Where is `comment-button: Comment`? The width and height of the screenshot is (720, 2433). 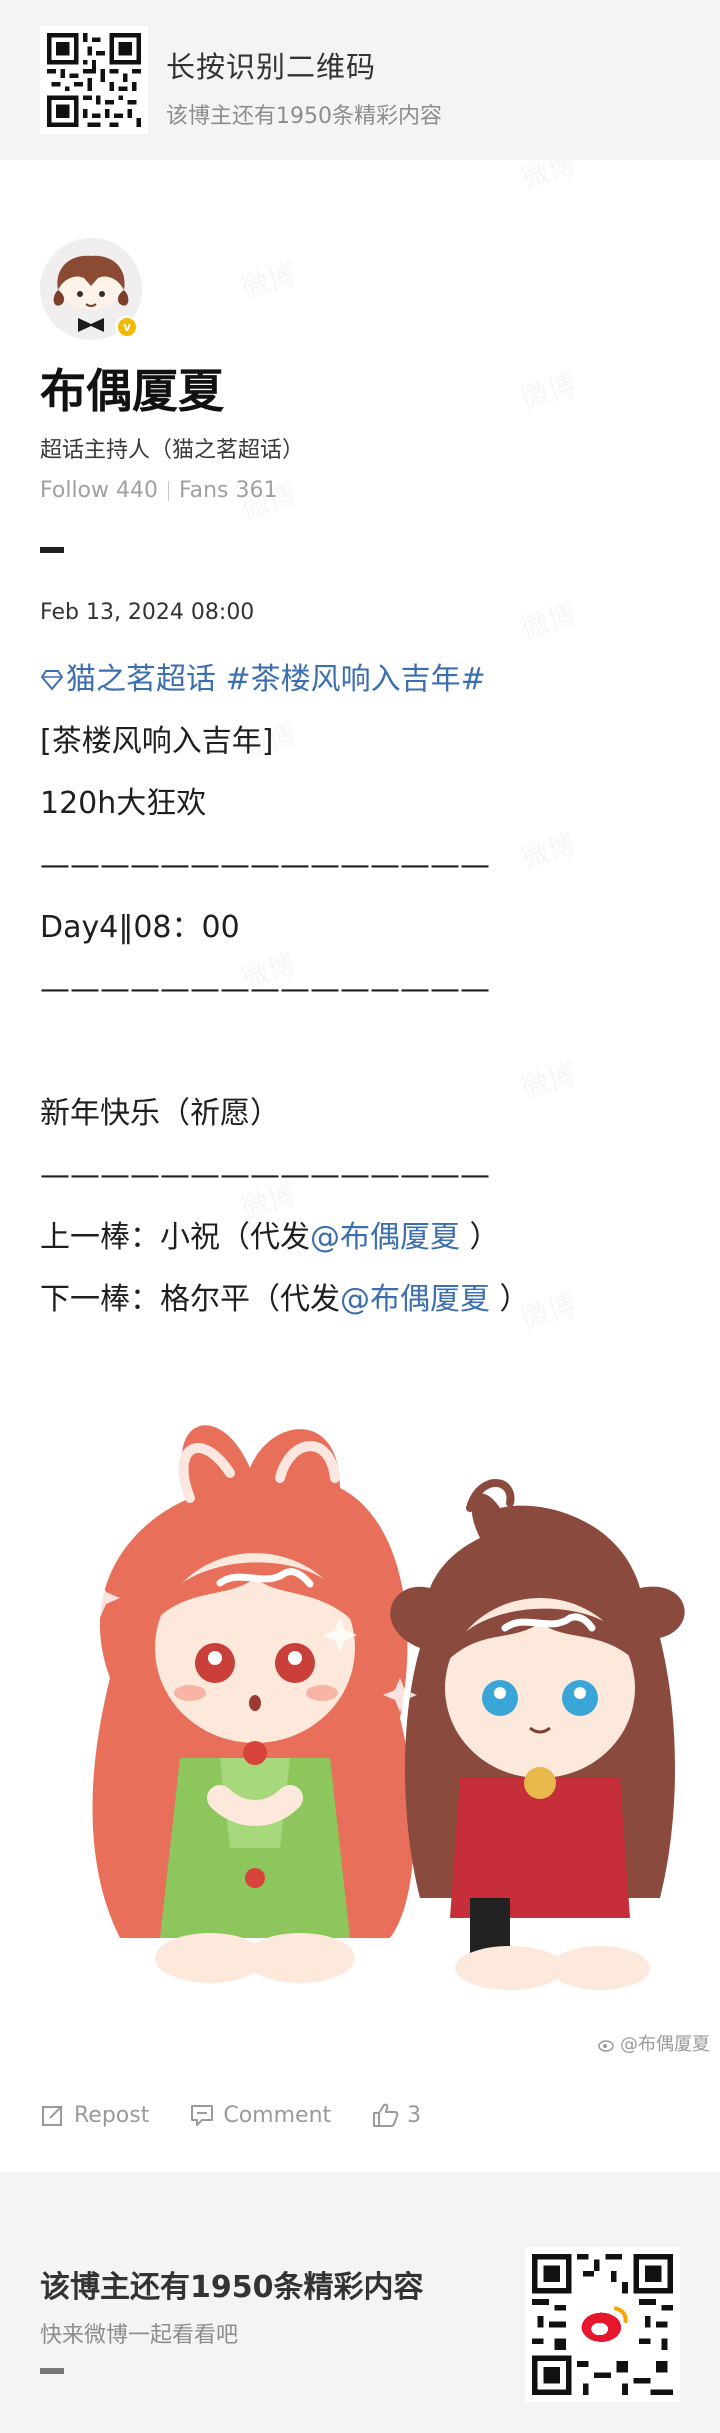 comment-button: Comment is located at coordinates (260, 2115).